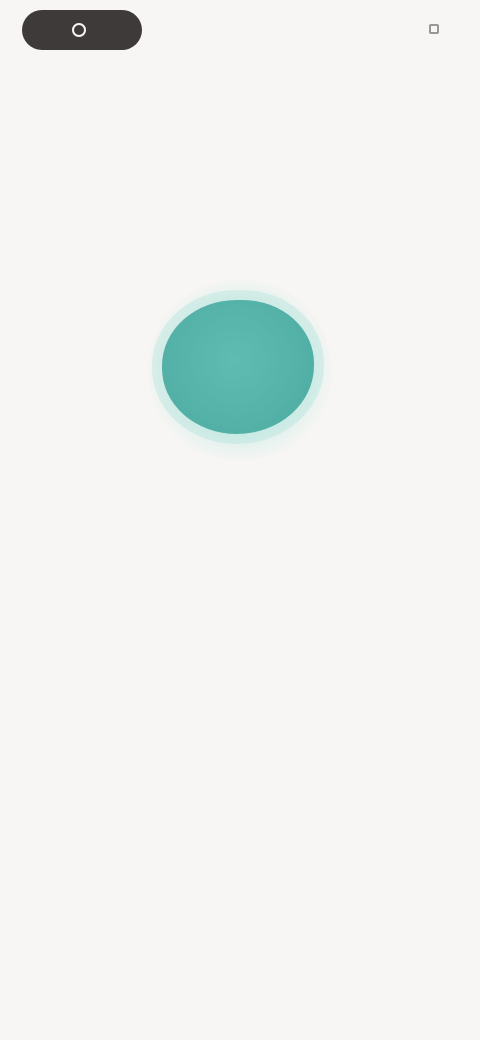 The height and width of the screenshot is (1040, 480). Describe the element at coordinates (240, 586) in the screenshot. I see `center-subtitle` at that location.